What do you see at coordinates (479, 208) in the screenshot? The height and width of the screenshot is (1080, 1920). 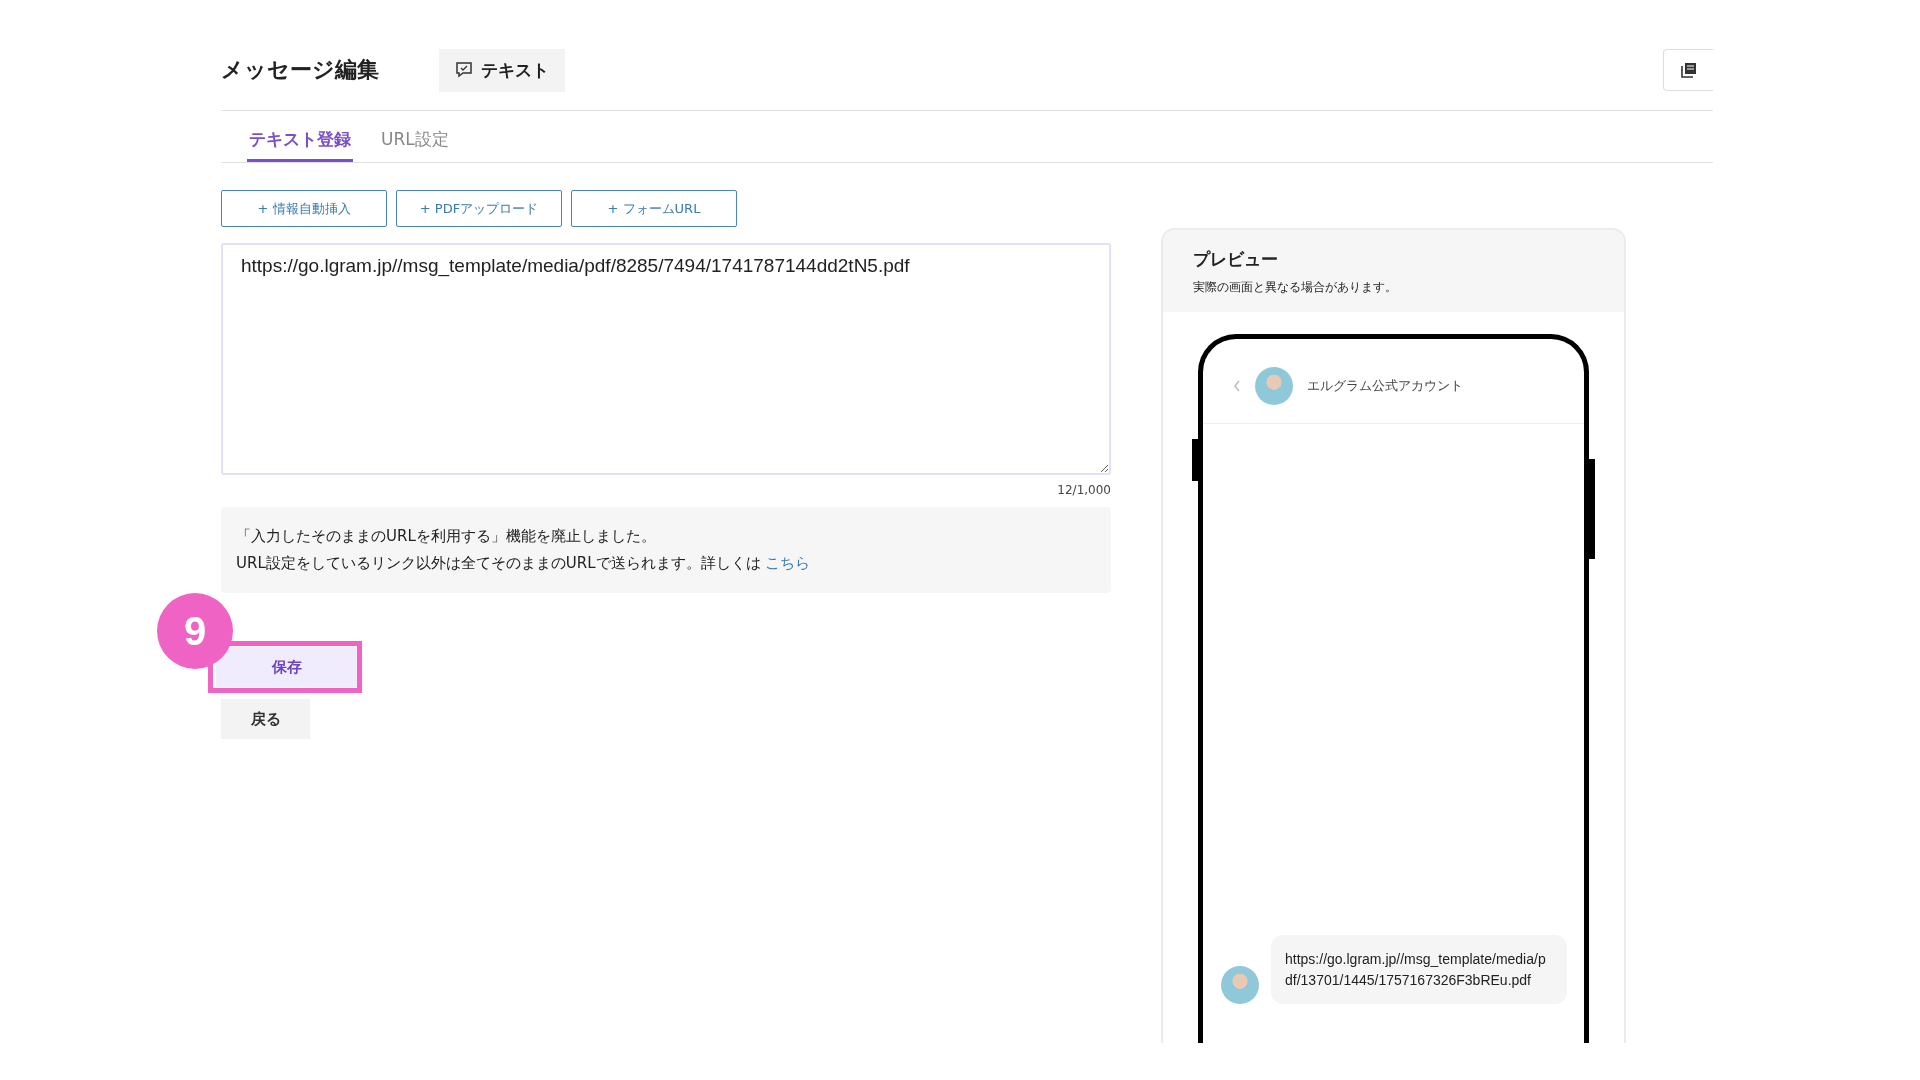 I see `insert-button: + PDFアップロード` at bounding box center [479, 208].